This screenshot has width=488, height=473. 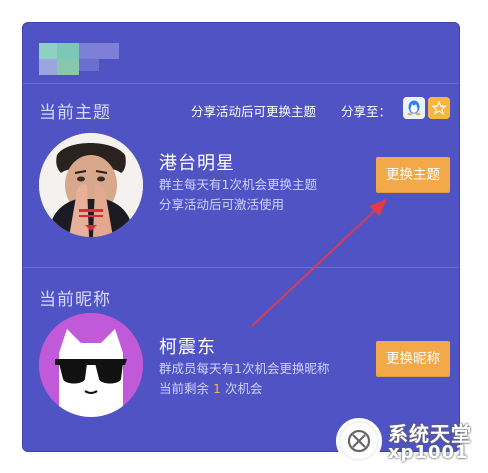 What do you see at coordinates (413, 359) in the screenshot?
I see `change-nickname-button: 更换昵称` at bounding box center [413, 359].